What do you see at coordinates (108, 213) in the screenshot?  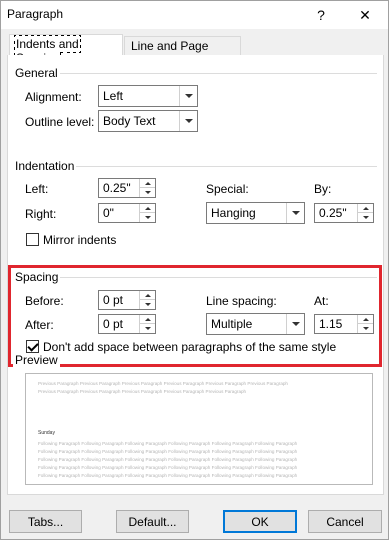 I see `indent-right-value: 0"` at bounding box center [108, 213].